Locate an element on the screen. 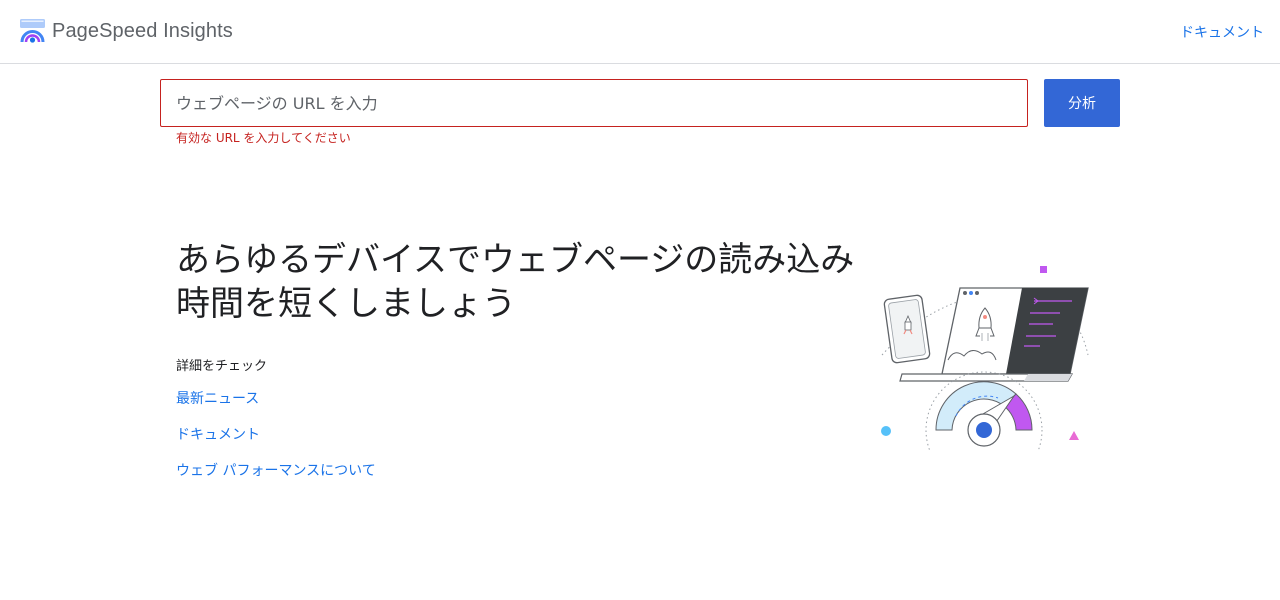 This screenshot has height=600, width=1280. url-input is located at coordinates (594, 103).